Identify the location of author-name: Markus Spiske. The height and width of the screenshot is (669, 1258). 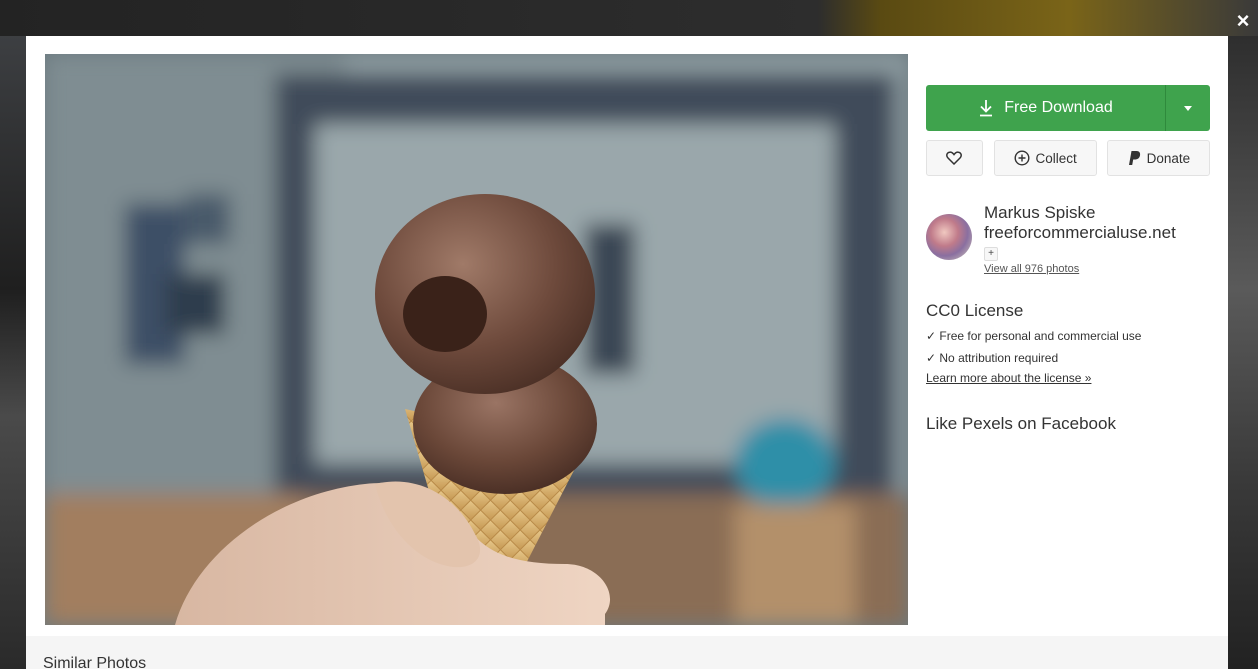
(1080, 213).